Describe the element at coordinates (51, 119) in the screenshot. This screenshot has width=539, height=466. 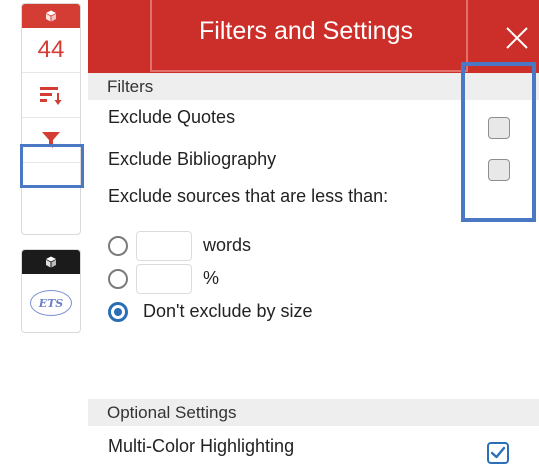
I see `sidebar-group-similarity: 44` at that location.